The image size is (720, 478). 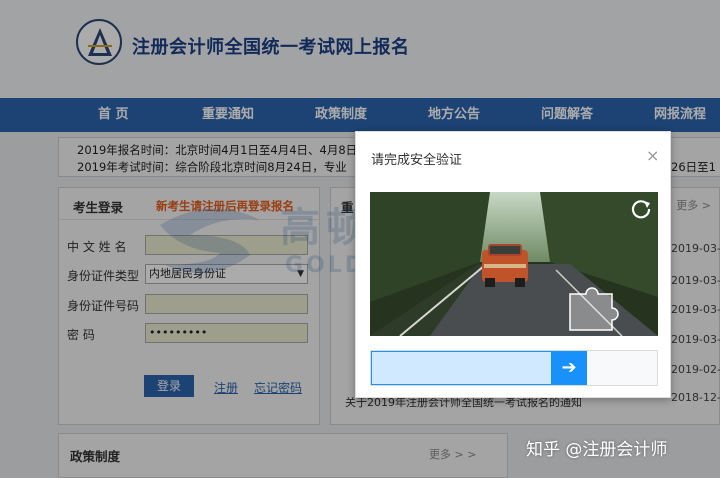 I want to click on refresh-icon, so click(x=641, y=210).